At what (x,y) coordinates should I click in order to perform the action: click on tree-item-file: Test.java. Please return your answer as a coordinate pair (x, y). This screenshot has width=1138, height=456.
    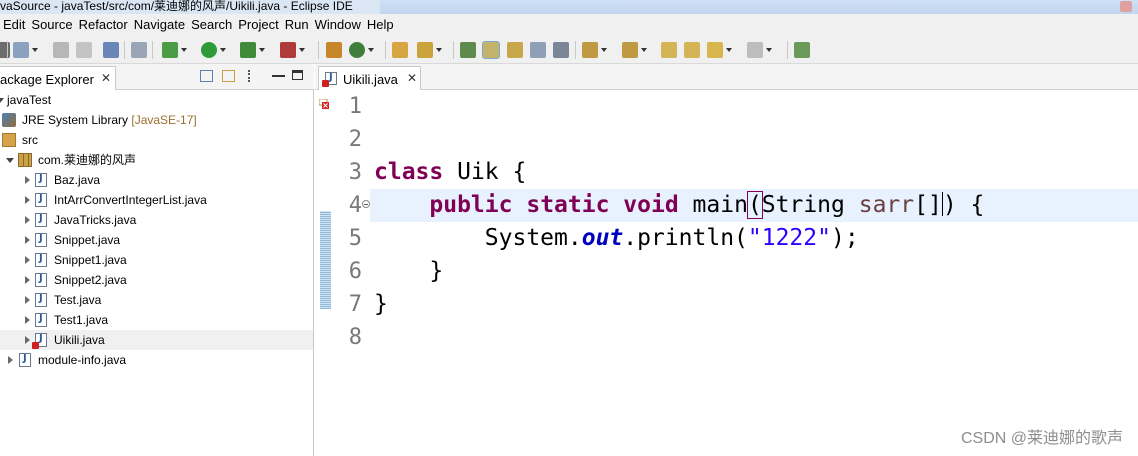
    Looking at the image, I should click on (156, 300).